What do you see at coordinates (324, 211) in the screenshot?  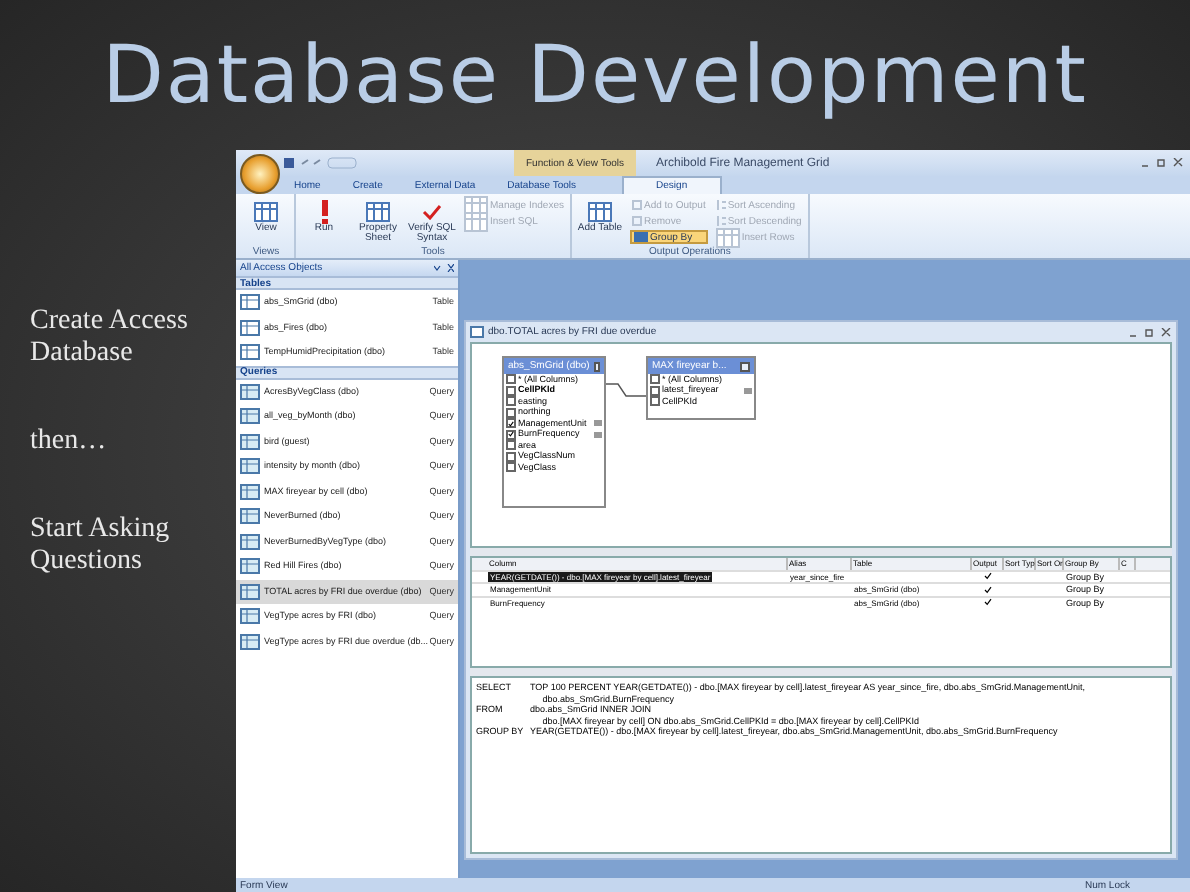 I see `exclamation-icon` at bounding box center [324, 211].